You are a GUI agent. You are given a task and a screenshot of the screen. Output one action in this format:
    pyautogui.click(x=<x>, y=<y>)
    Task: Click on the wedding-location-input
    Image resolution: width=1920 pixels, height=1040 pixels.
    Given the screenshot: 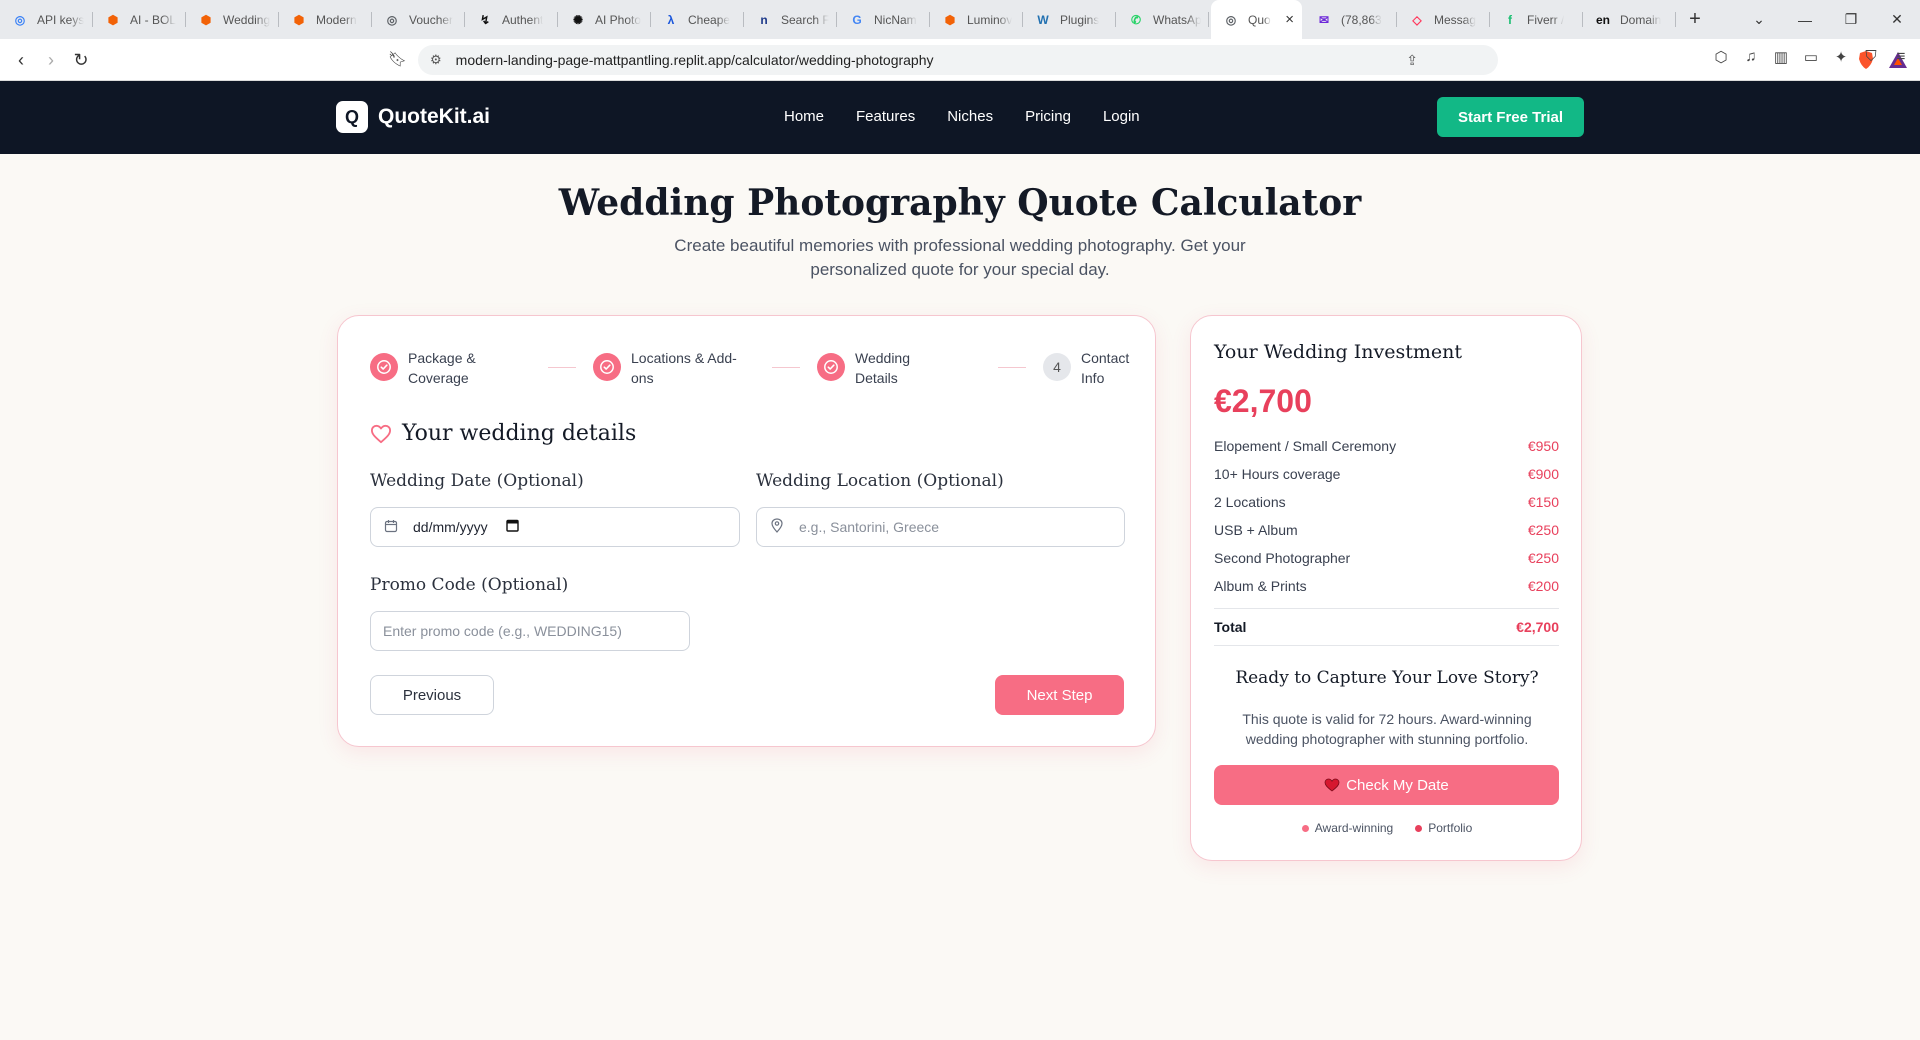 What is the action you would take?
    pyautogui.click(x=959, y=527)
    